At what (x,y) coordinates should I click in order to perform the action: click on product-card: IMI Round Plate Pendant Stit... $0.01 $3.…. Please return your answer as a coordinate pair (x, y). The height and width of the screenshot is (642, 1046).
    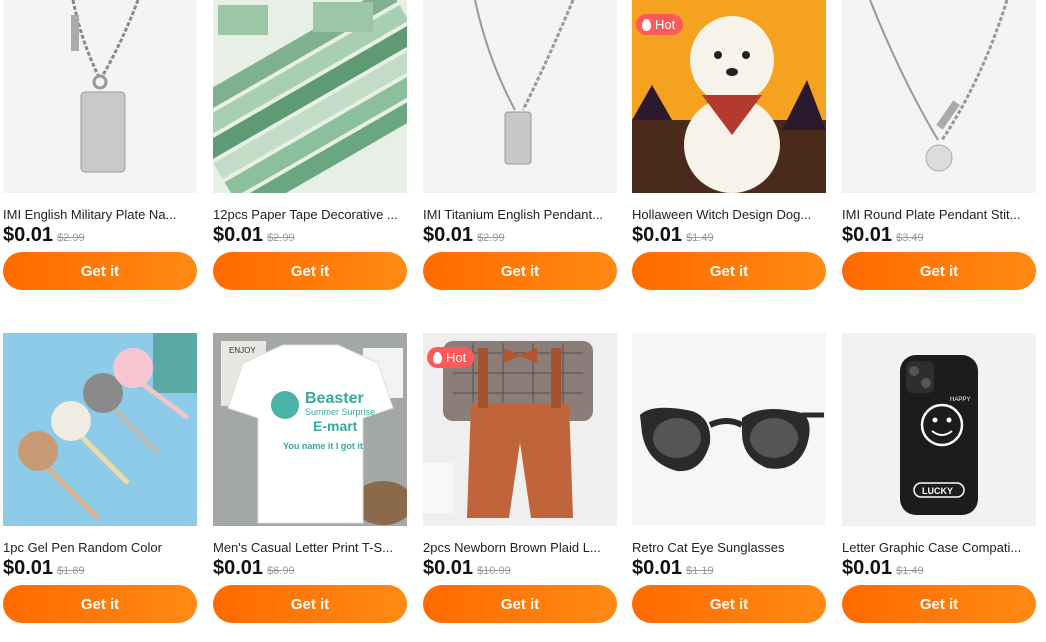
    Looking at the image, I should click on (939, 145).